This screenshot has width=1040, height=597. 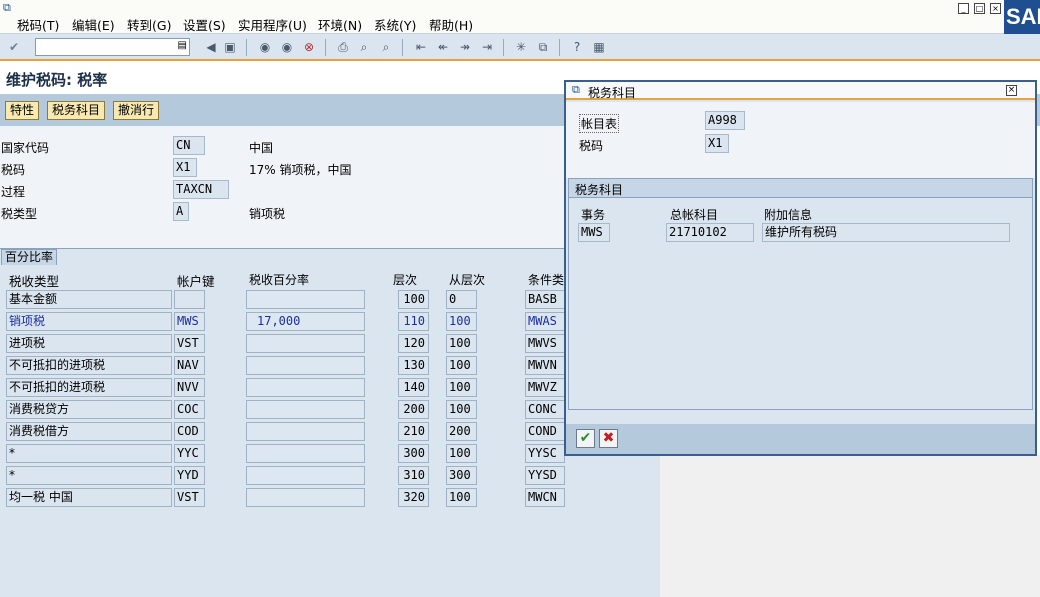 I want to click on account-key-cell: NAV, so click(x=189, y=365).